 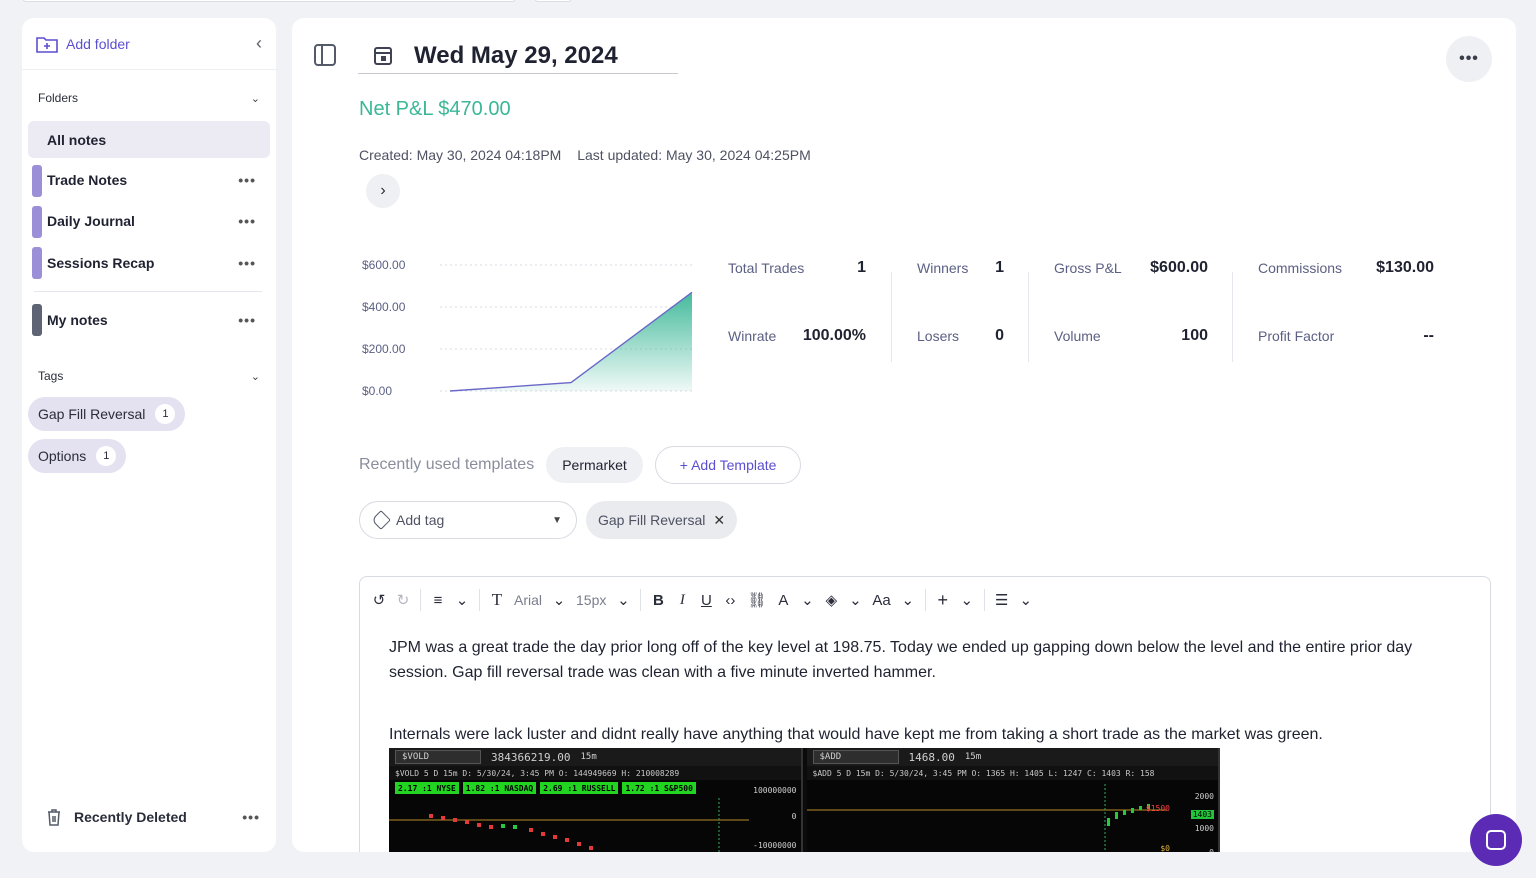 I want to click on bold-icon: B, so click(x=658, y=600).